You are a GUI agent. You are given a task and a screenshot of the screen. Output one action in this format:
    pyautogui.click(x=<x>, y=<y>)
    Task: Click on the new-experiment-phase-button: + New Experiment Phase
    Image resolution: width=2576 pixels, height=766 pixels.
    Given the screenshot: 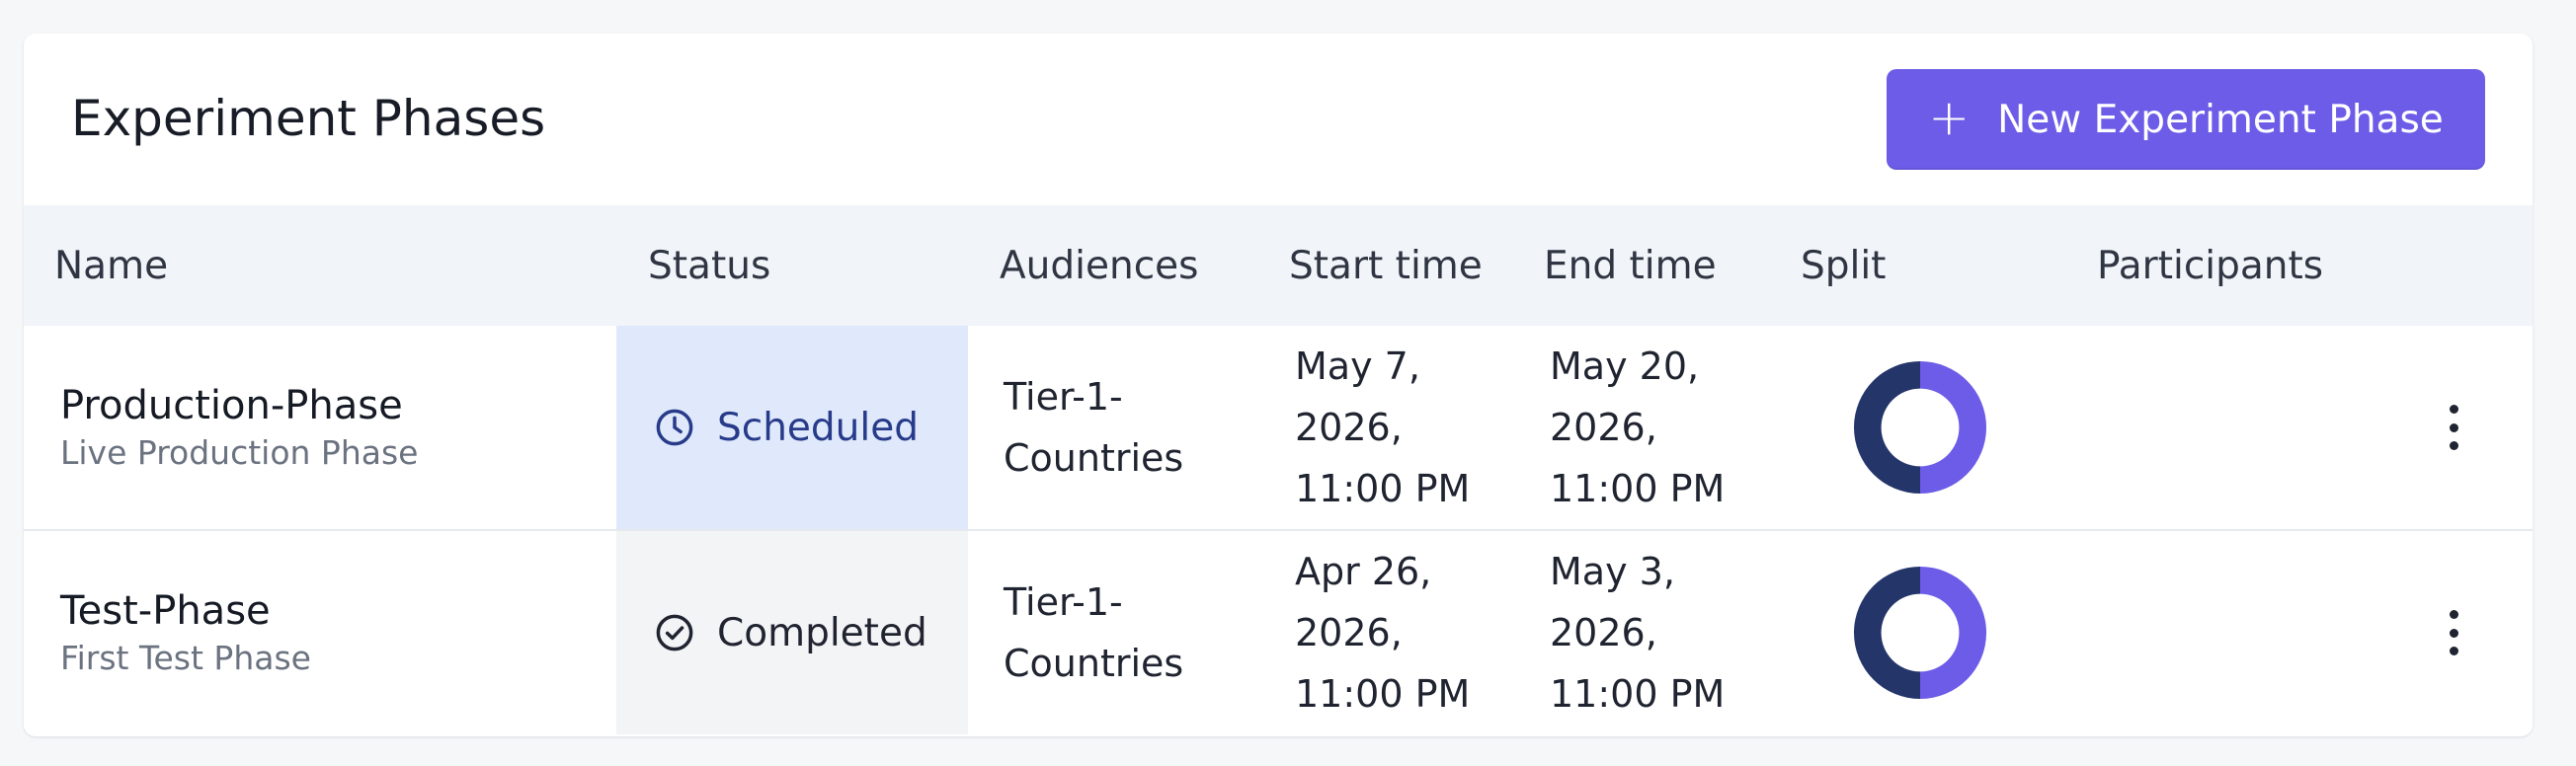 What is the action you would take?
    pyautogui.click(x=2186, y=119)
    